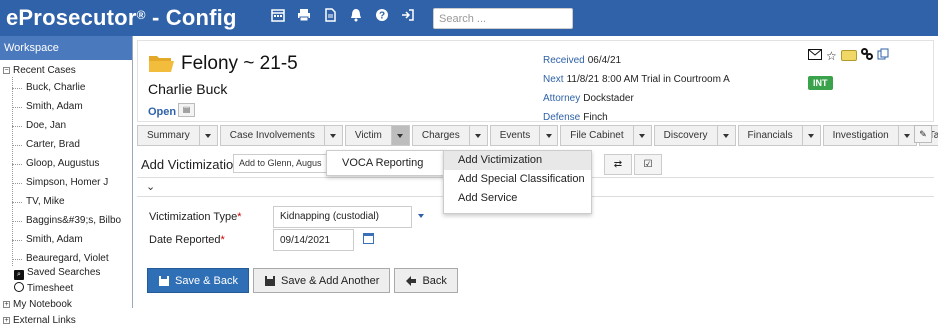  Describe the element at coordinates (883, 55) in the screenshot. I see `copy-icon` at that location.